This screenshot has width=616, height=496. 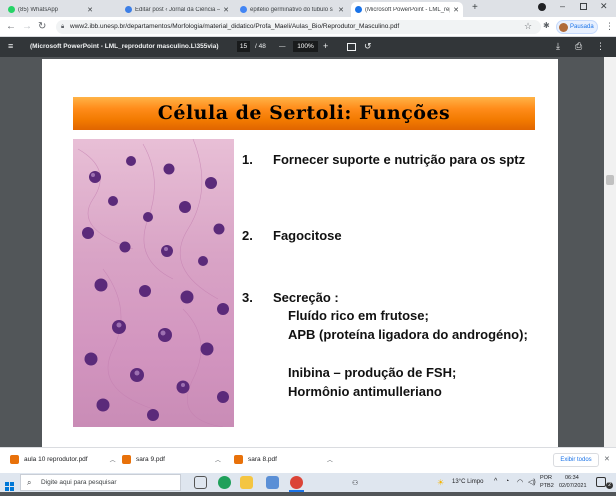 I want to click on notification-badge: 2, so click(x=609, y=485).